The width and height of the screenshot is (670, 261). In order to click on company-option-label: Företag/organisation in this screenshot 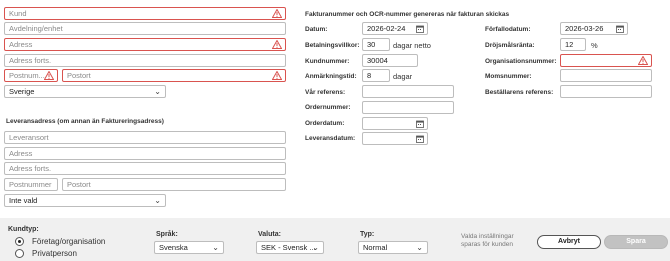, I will do `click(69, 241)`.